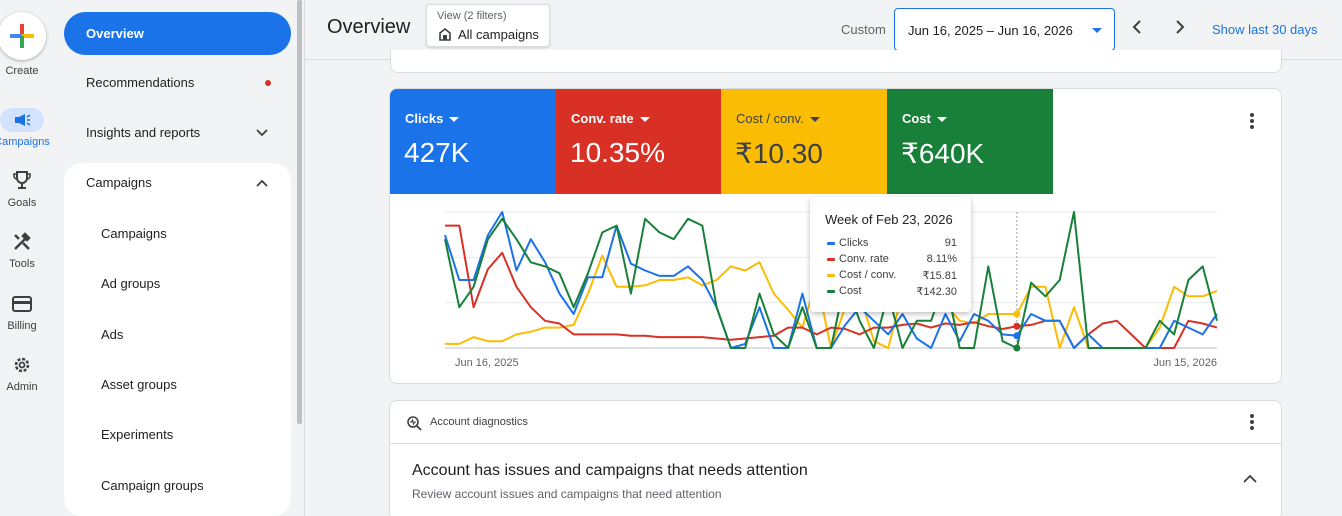 The width and height of the screenshot is (1342, 516). What do you see at coordinates (299, 212) in the screenshot?
I see `sidenav-scrollbar` at bounding box center [299, 212].